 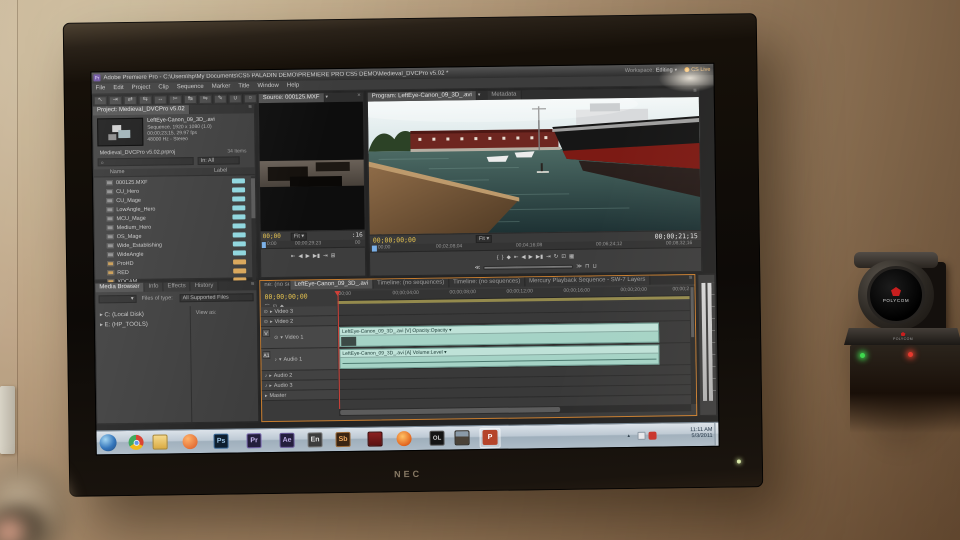 I want to click on rate-stretch-tool: ↔, so click(x=160, y=99).